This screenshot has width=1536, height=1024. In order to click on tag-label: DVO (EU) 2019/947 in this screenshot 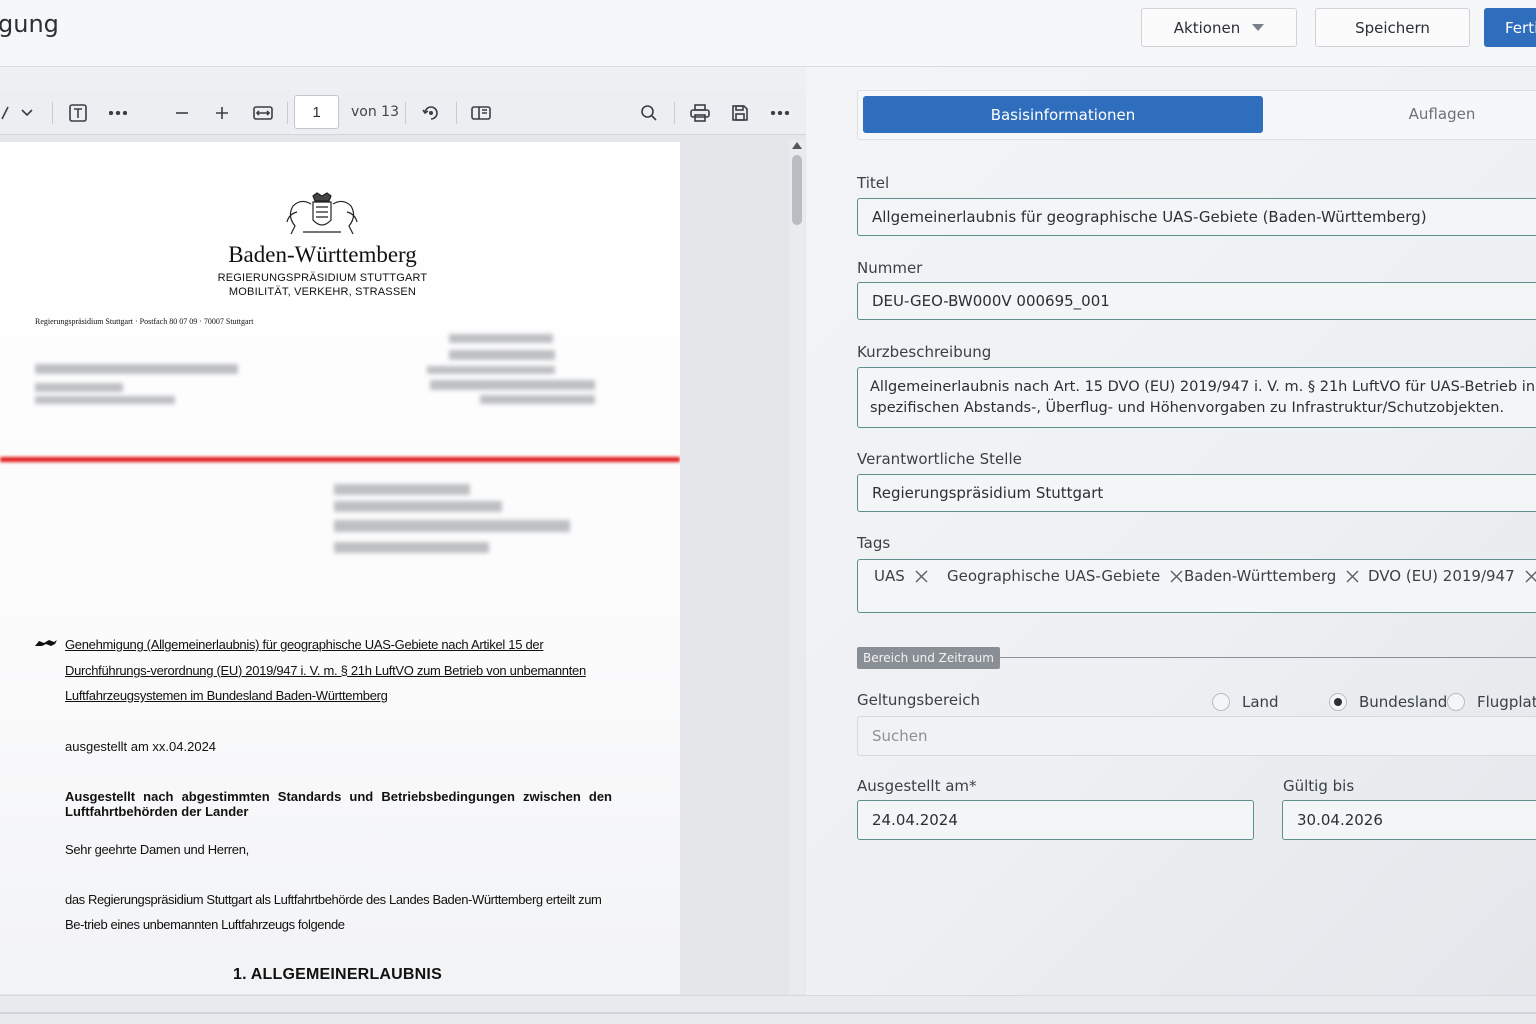, I will do `click(1441, 576)`.